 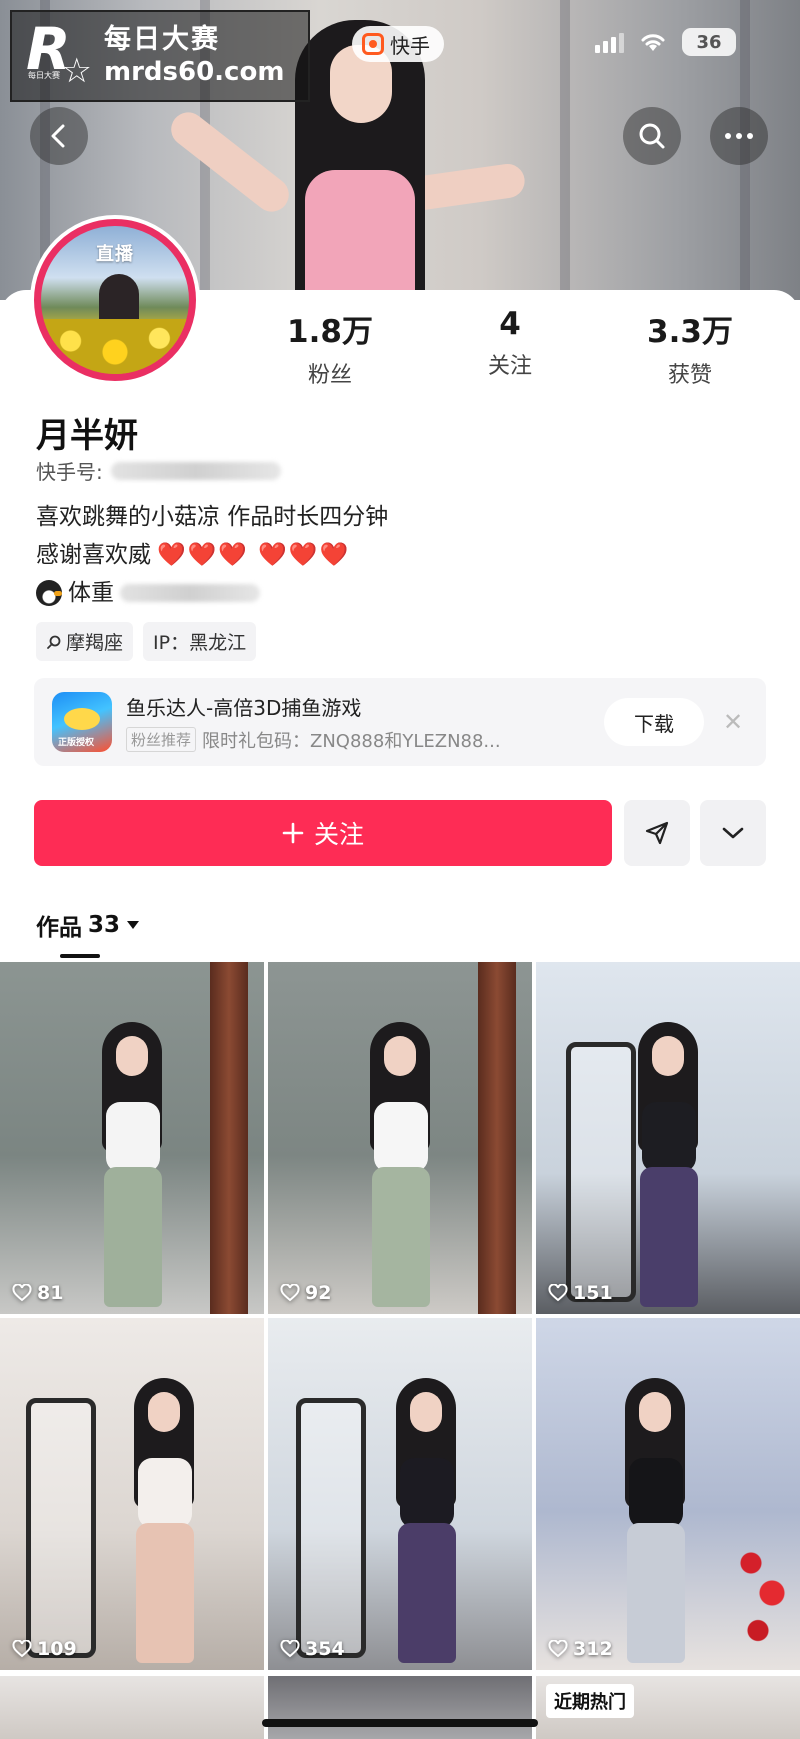 I want to click on works-tab-label: 作品, so click(x=59, y=928).